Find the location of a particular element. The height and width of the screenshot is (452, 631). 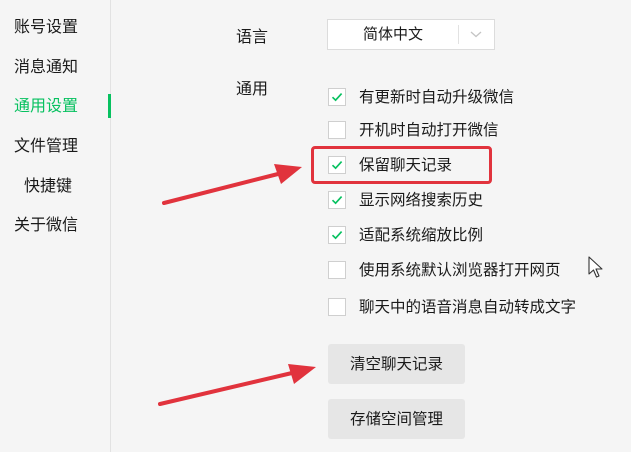

search-history-checkbox is located at coordinates (337, 200).